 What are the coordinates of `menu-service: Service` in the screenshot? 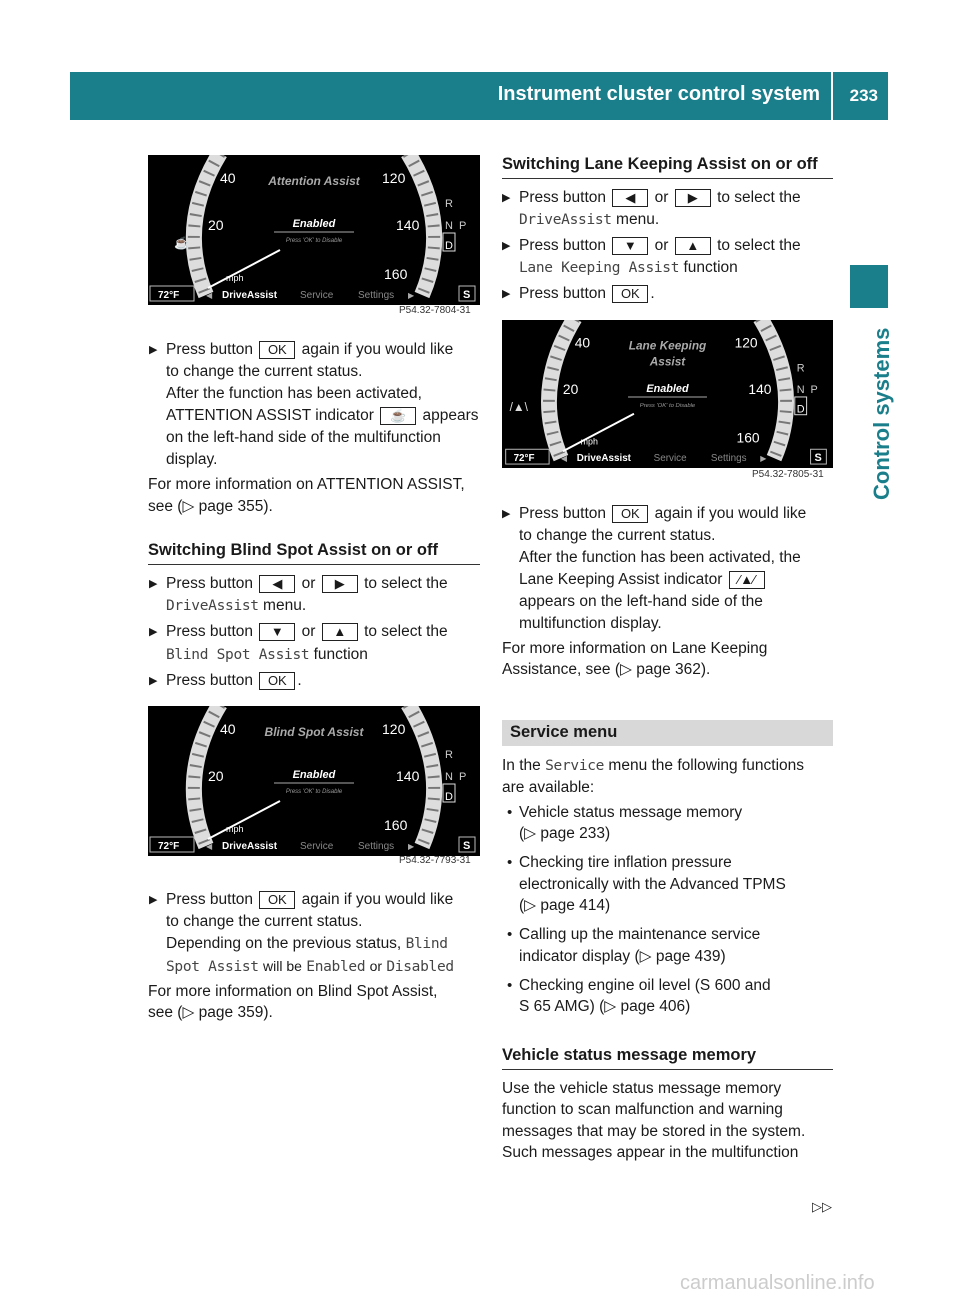 It's located at (317, 295).